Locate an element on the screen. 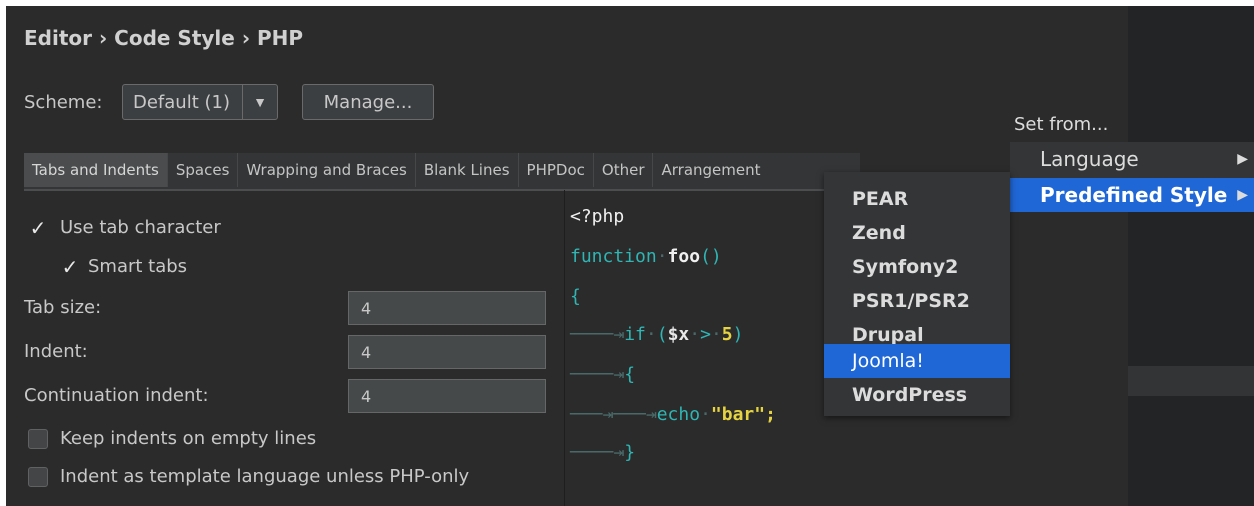 The height and width of the screenshot is (506, 1254). menu-item-predefined-style: Predefined Style ▶ is located at coordinates (1132, 195).